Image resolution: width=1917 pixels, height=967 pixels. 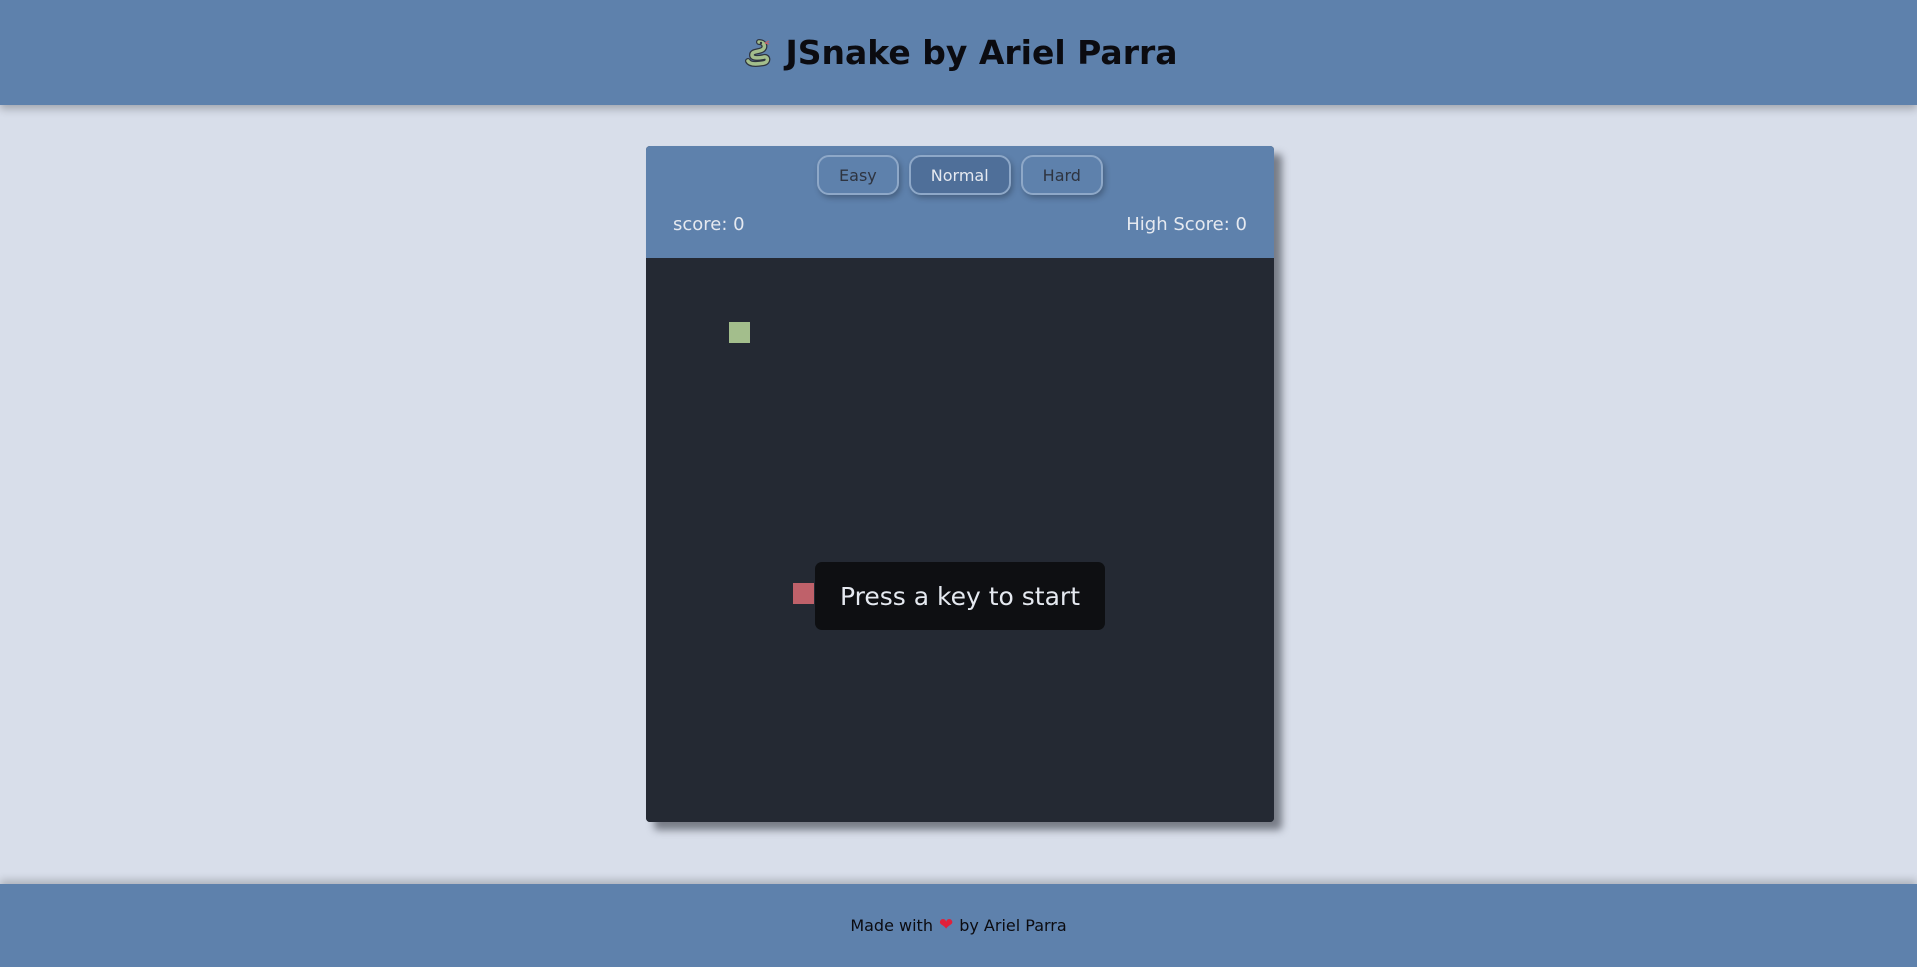 What do you see at coordinates (981, 52) in the screenshot?
I see `page-title: JSnake by Ariel Parra` at bounding box center [981, 52].